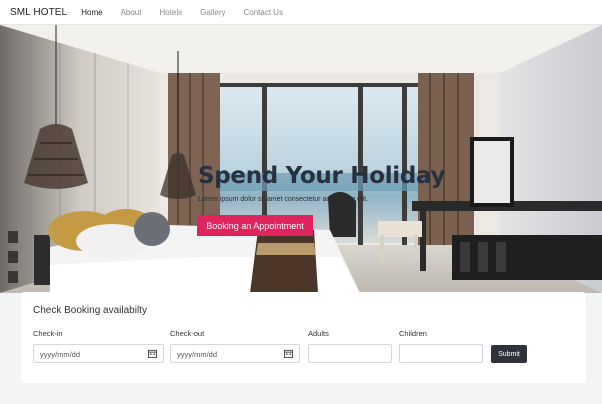 The image size is (602, 404). What do you see at coordinates (322, 176) in the screenshot?
I see `hero-title: Spend Your Holiday` at bounding box center [322, 176].